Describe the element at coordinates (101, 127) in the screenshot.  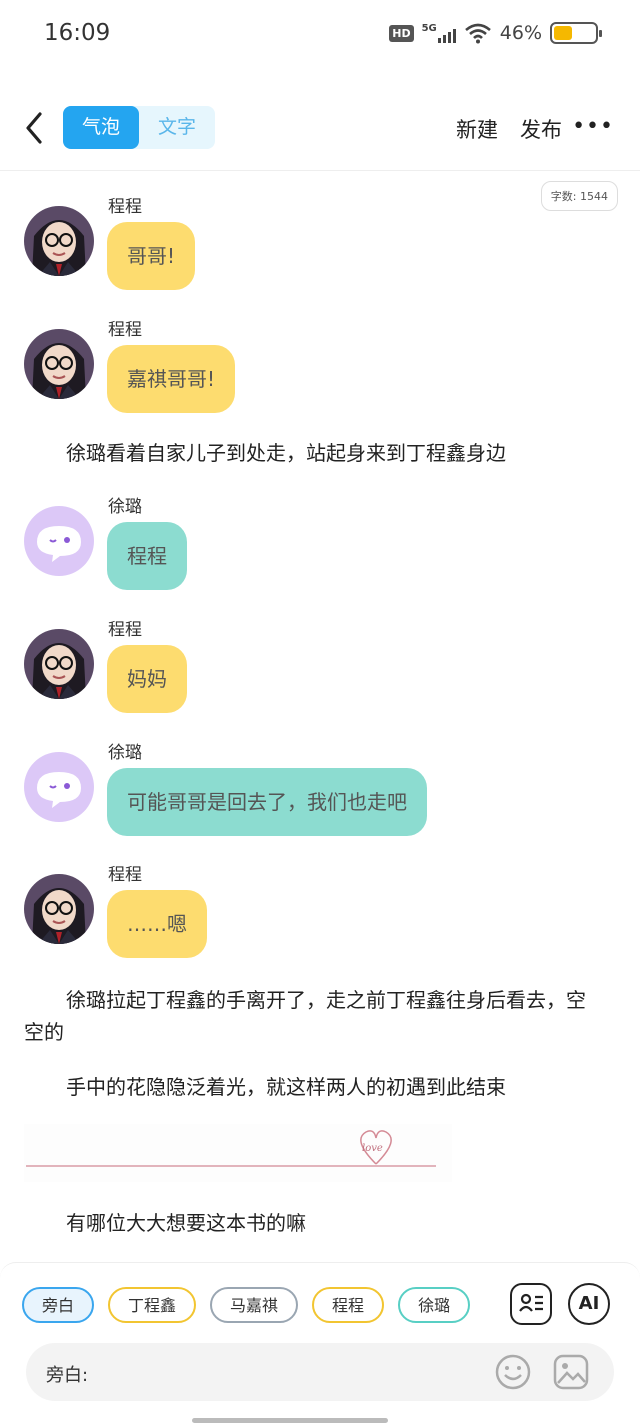
I see `tab-bubble: 气泡` at that location.